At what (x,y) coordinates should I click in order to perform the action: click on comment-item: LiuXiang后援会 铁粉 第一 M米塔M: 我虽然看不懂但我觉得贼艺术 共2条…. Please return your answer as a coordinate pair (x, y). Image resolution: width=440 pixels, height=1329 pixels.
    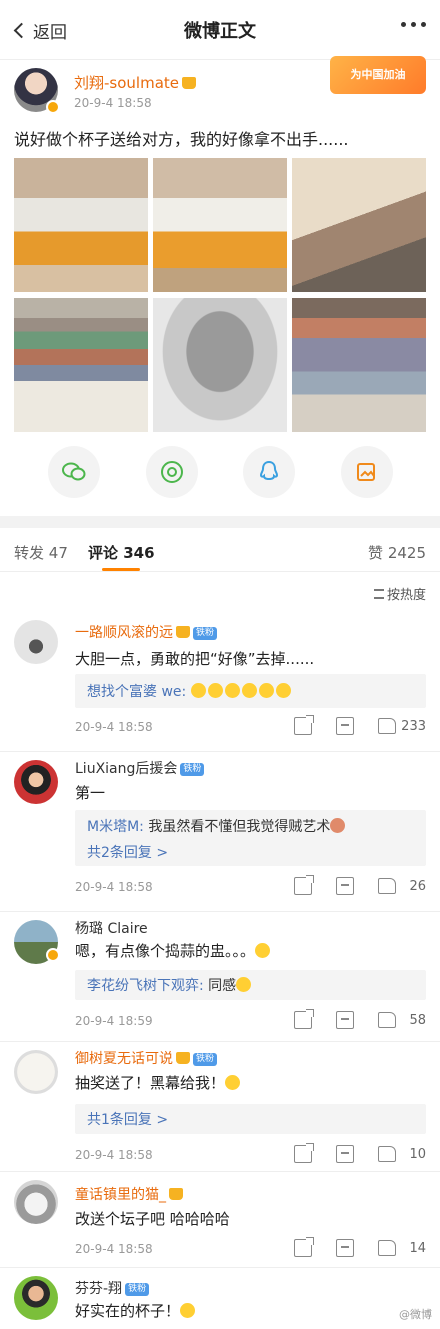
    Looking at the image, I should click on (220, 832).